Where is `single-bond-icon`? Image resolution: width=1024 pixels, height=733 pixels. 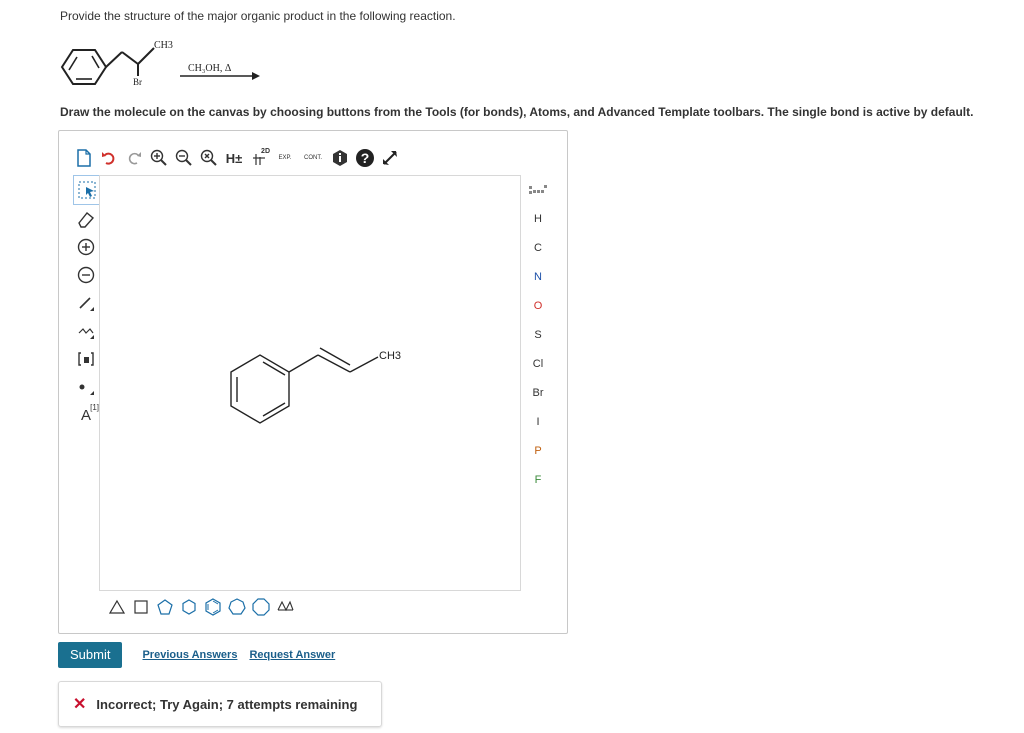
single-bond-icon is located at coordinates (86, 303).